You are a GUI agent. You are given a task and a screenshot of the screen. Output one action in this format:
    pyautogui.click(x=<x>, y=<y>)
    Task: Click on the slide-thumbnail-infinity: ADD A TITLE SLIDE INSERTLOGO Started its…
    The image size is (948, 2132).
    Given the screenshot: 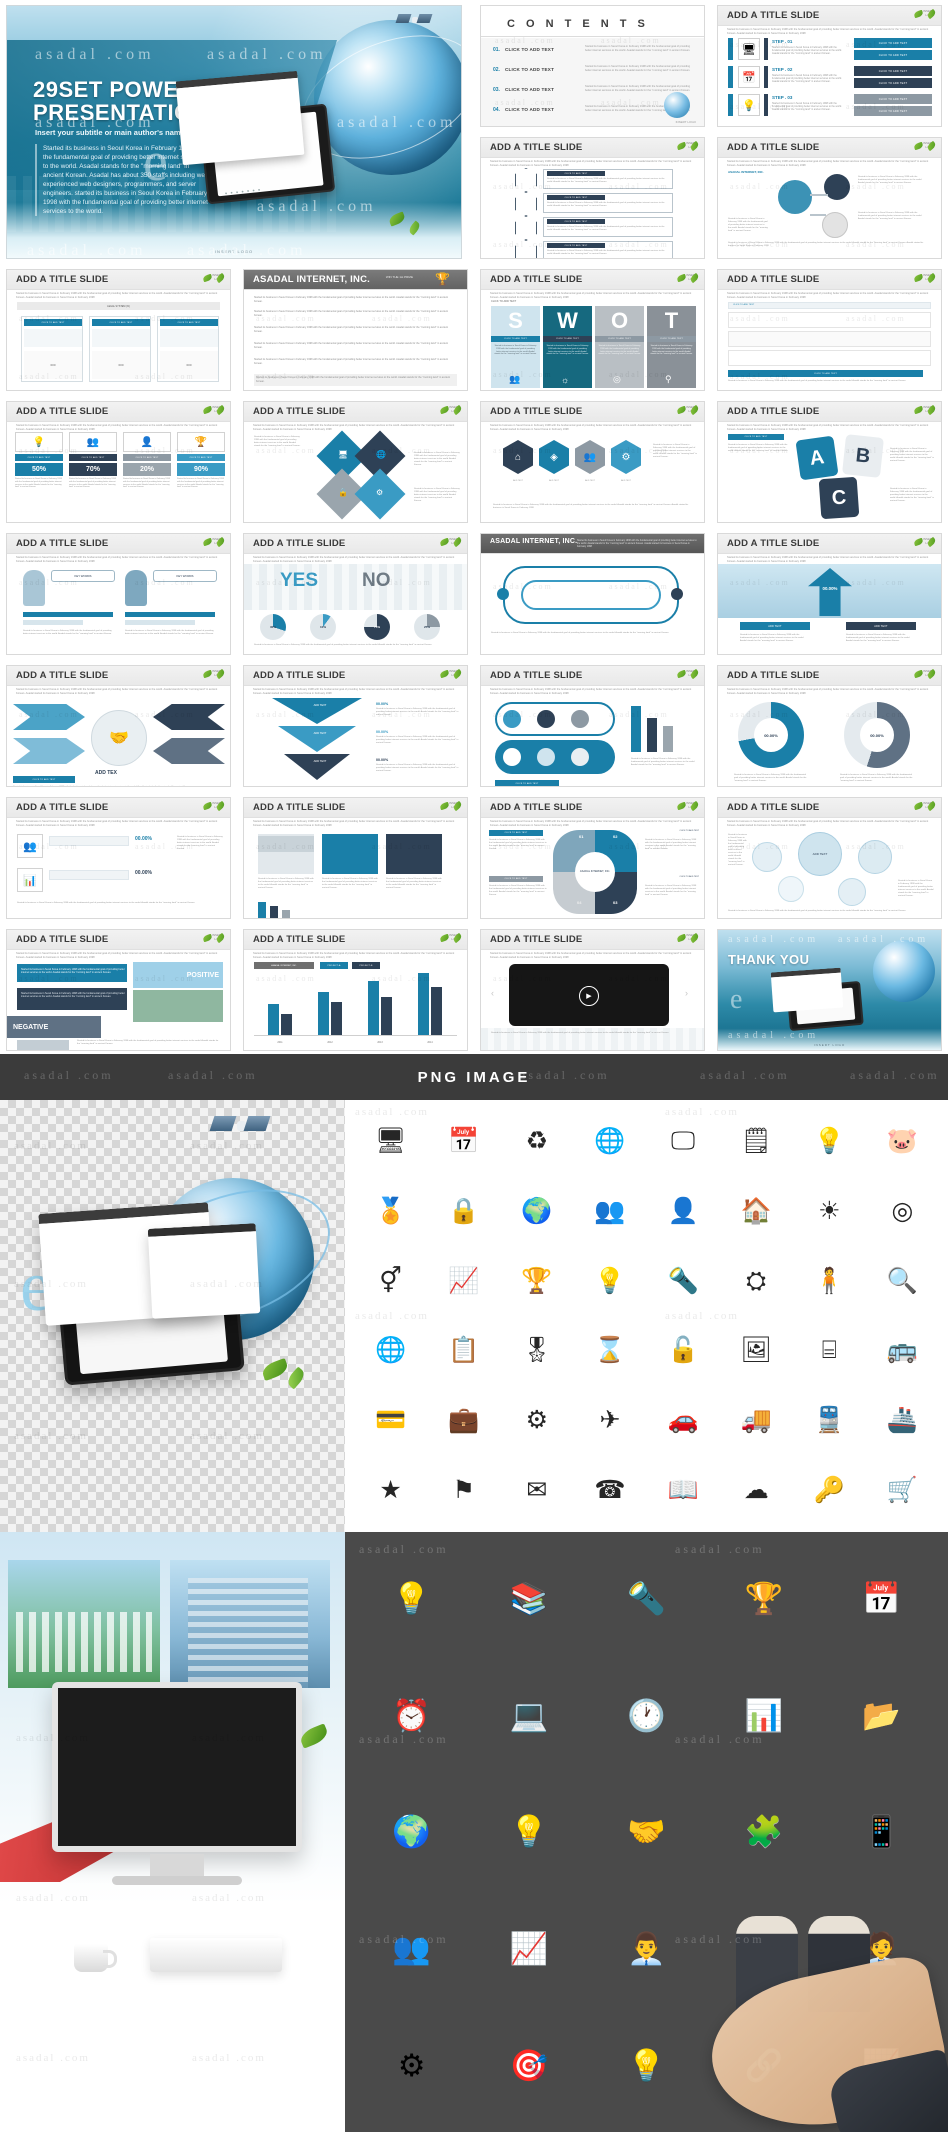 What is the action you would take?
    pyautogui.click(x=592, y=858)
    